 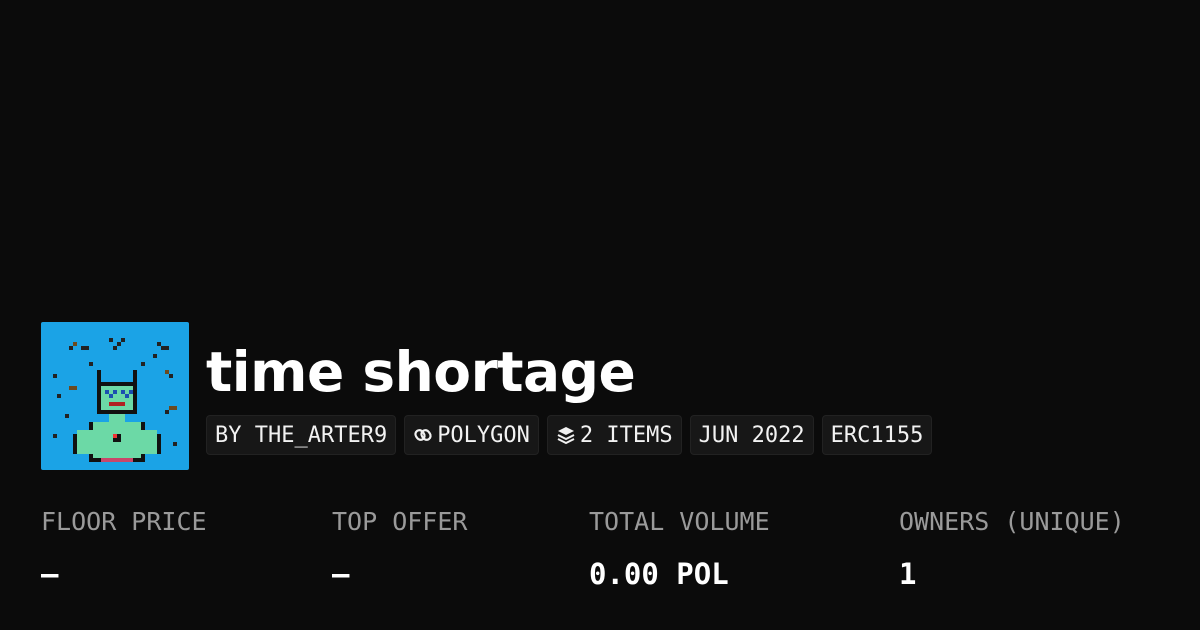 What do you see at coordinates (626, 435) in the screenshot?
I see `items-count-label: 2 ITEMS` at bounding box center [626, 435].